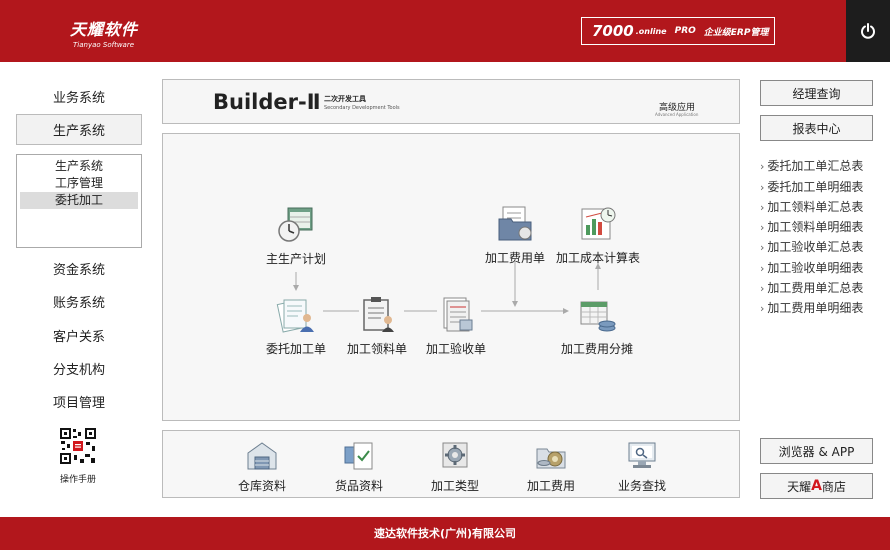  I want to click on footer-company: 速达软件技术(广州)有限公司, so click(445, 533).